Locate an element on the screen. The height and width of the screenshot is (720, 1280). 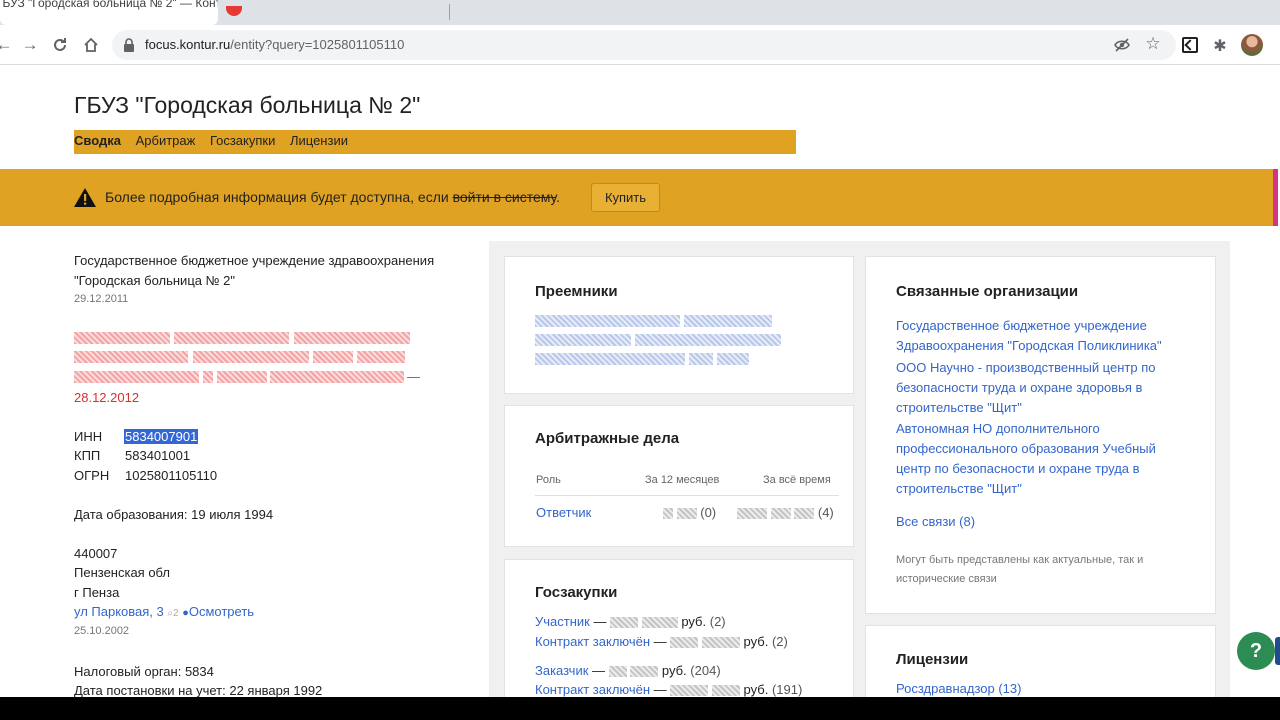
role-defendant-link: Ответчик is located at coordinates (563, 512).